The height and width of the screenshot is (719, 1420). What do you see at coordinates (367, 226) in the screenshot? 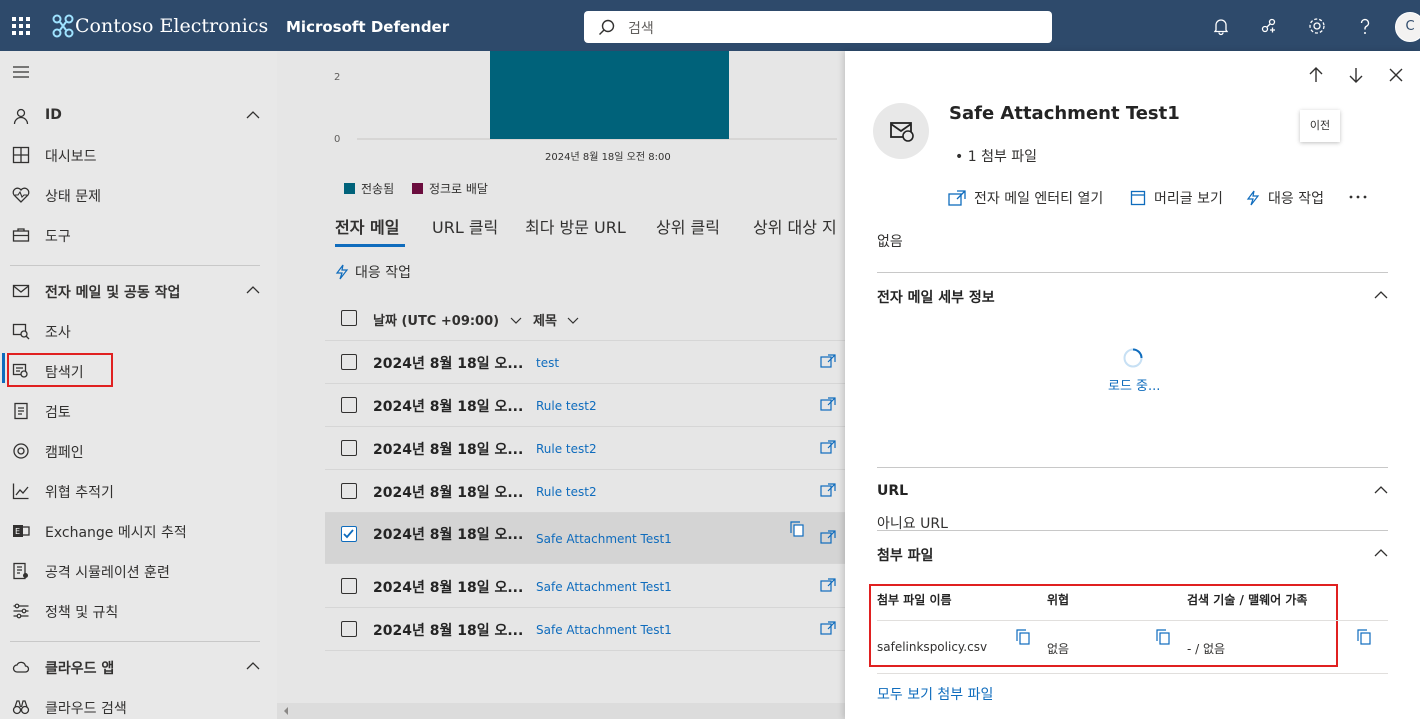
I see `tab-email: 전자 메일` at bounding box center [367, 226].